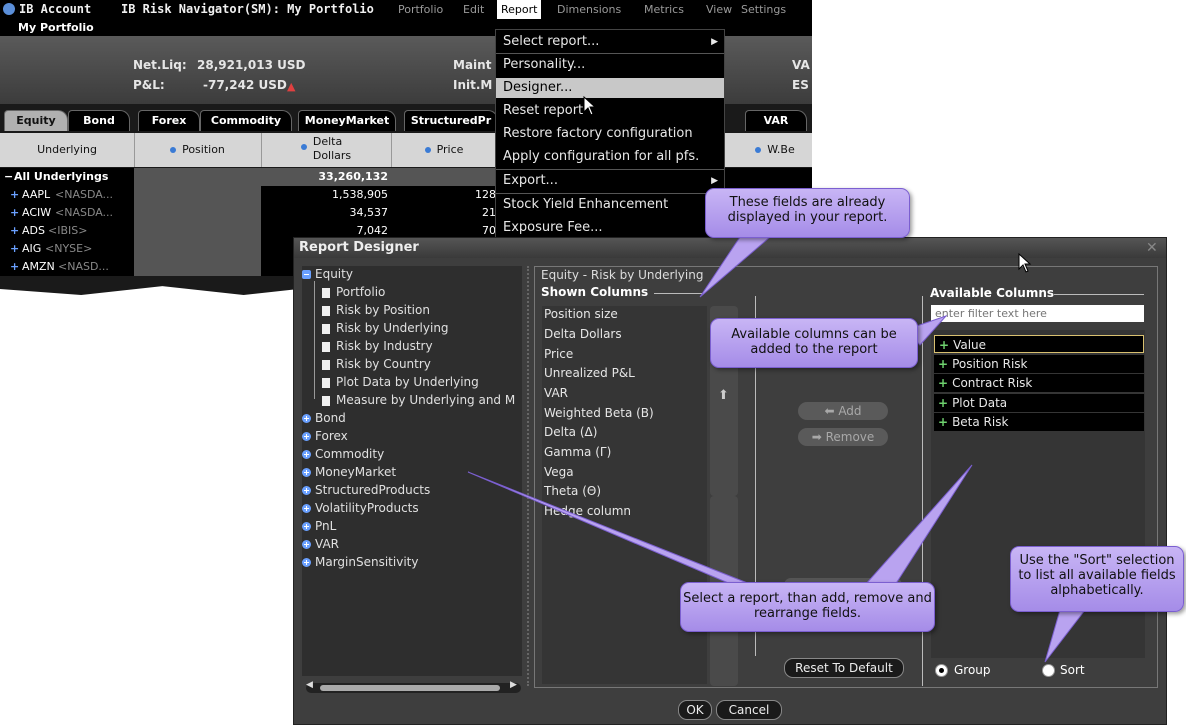 Image resolution: width=1186 pixels, height=725 pixels. I want to click on tree-item-equity: Equity, so click(327, 274).